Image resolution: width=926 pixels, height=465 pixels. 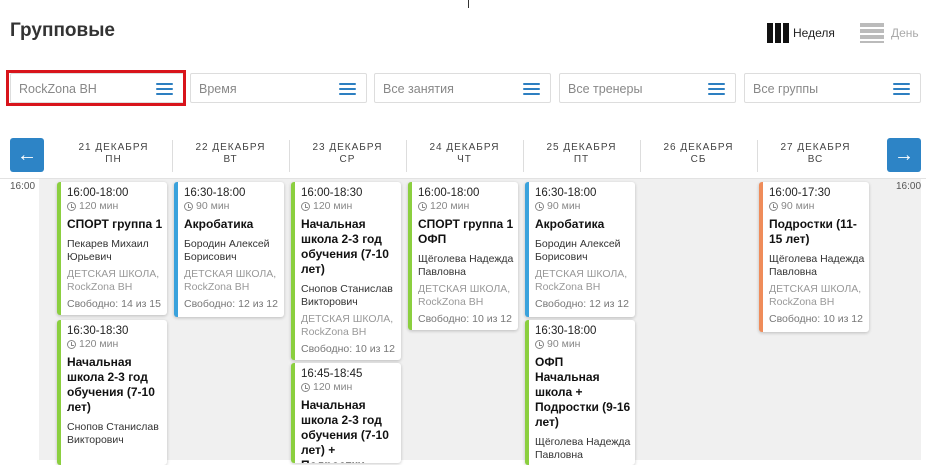 What do you see at coordinates (219, 224) in the screenshot?
I see `event-name: Акробатика` at bounding box center [219, 224].